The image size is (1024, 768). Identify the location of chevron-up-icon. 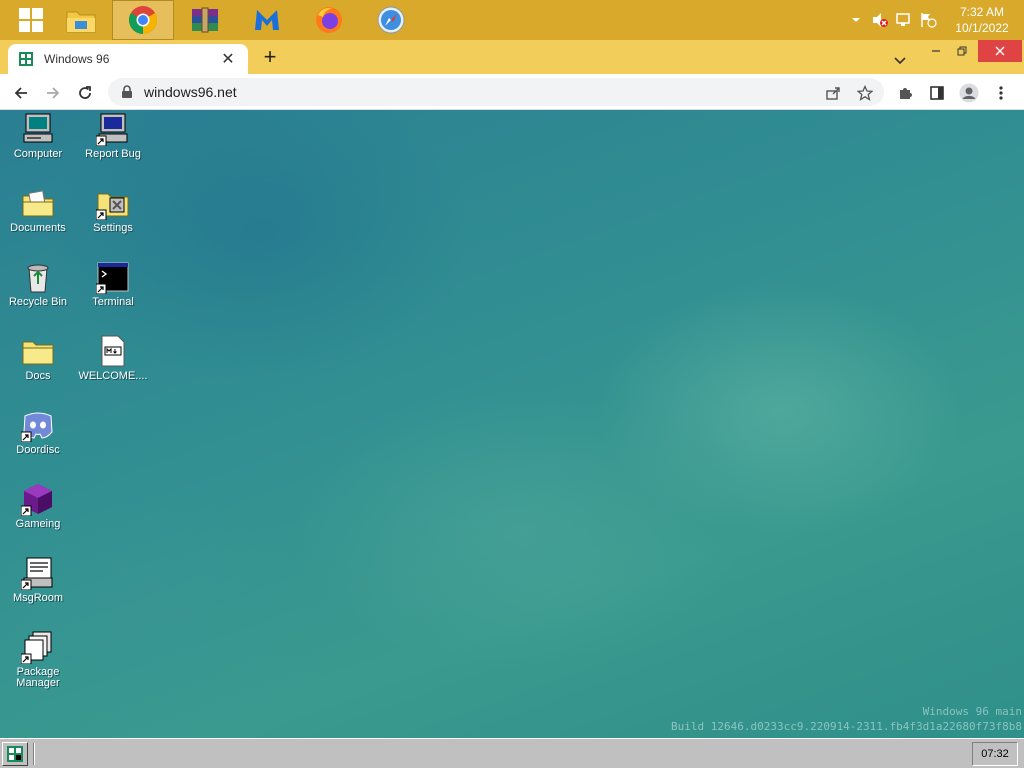
(856, 20).